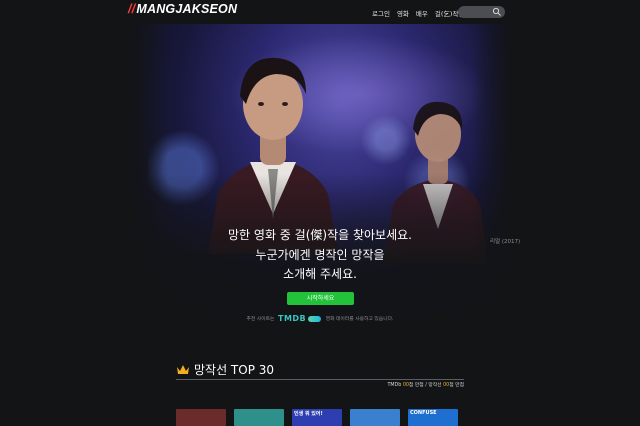 Image resolution: width=640 pixels, height=426 pixels. What do you see at coordinates (187, 9) in the screenshot?
I see `logo-text: MANGJAKSEON` at bounding box center [187, 9].